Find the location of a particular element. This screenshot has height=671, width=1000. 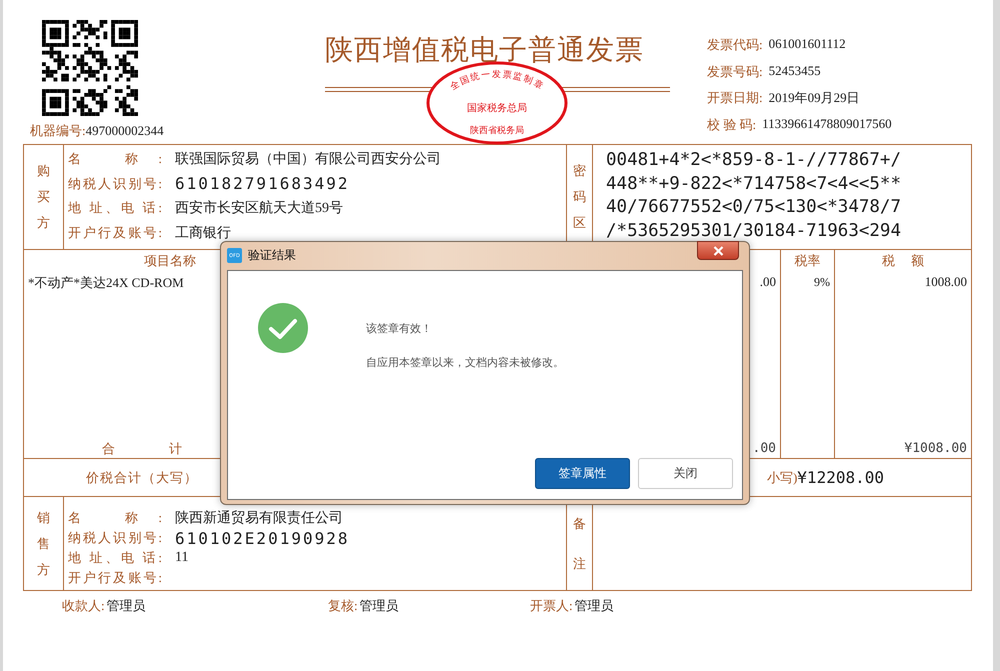

party-heading: 购买方 is located at coordinates (43, 197).